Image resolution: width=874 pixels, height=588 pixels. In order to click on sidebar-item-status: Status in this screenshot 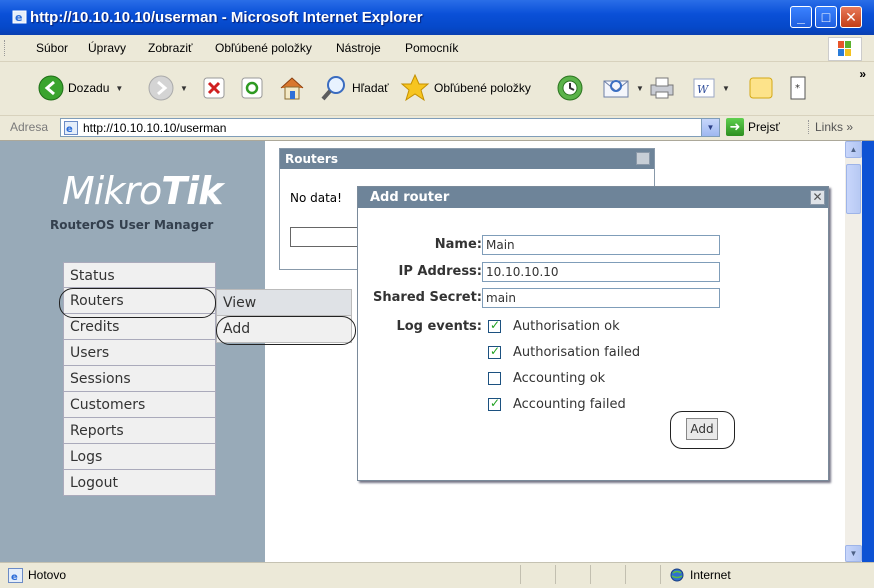, I will do `click(139, 275)`.